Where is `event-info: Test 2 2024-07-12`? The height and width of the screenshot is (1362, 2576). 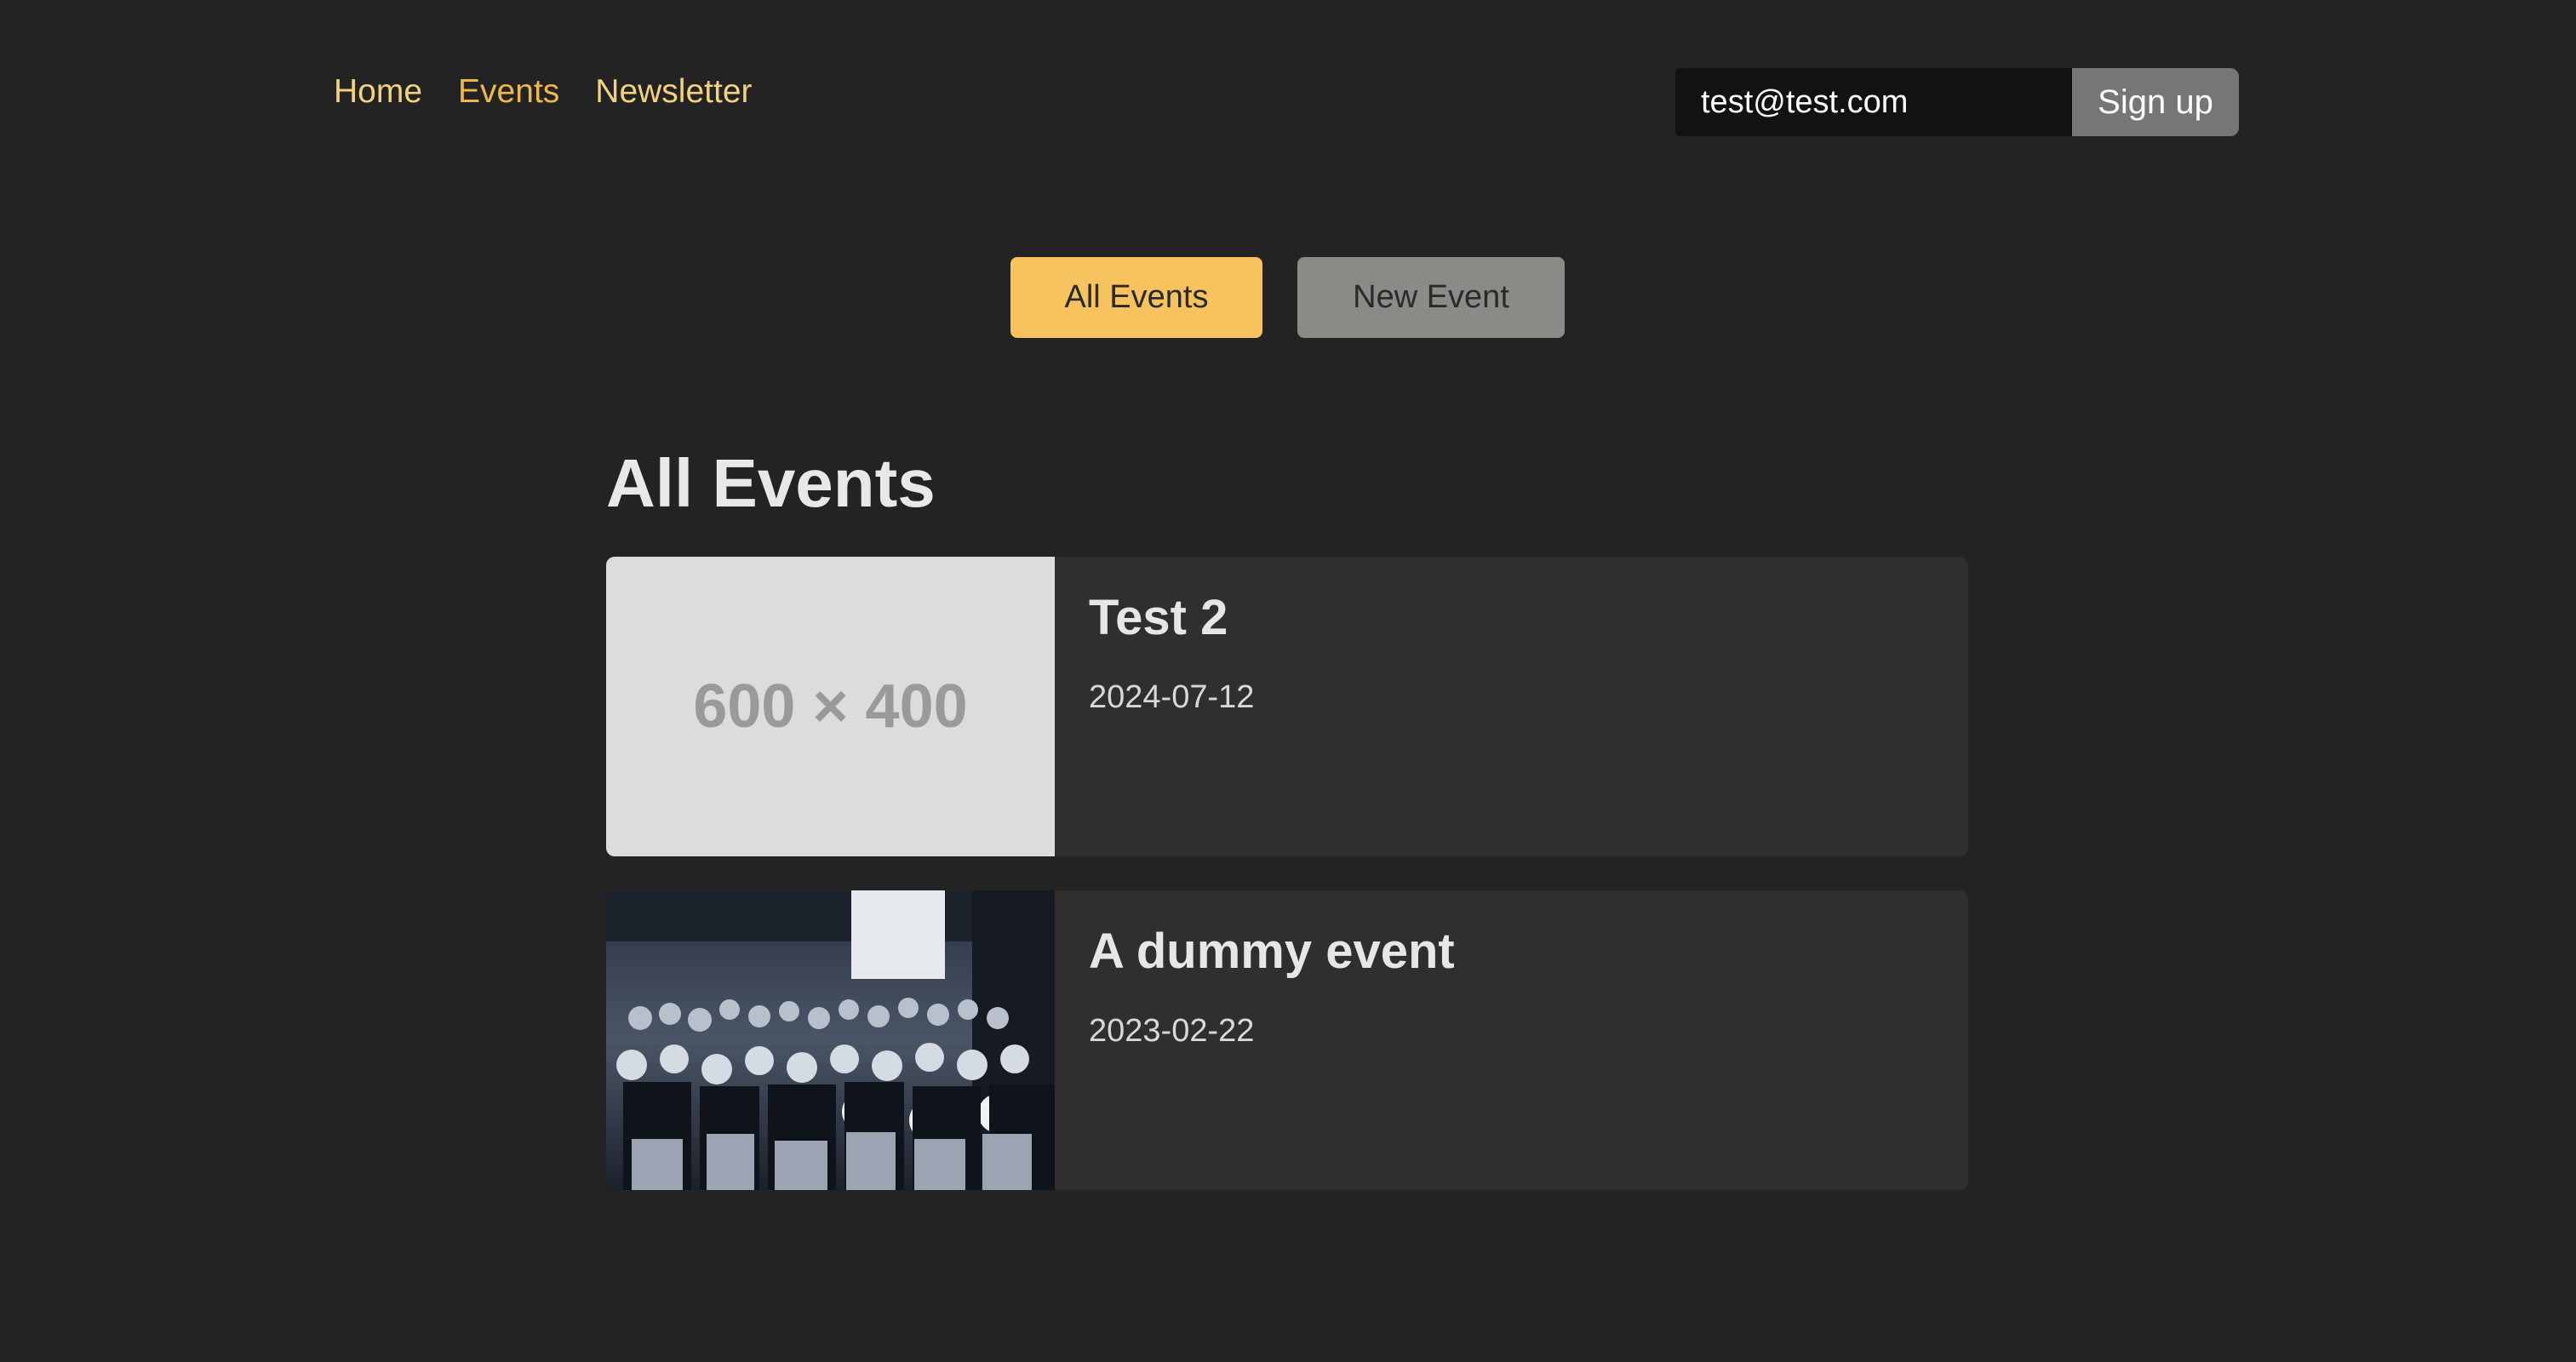 event-info: Test 2 2024-07-12 is located at coordinates (1172, 706).